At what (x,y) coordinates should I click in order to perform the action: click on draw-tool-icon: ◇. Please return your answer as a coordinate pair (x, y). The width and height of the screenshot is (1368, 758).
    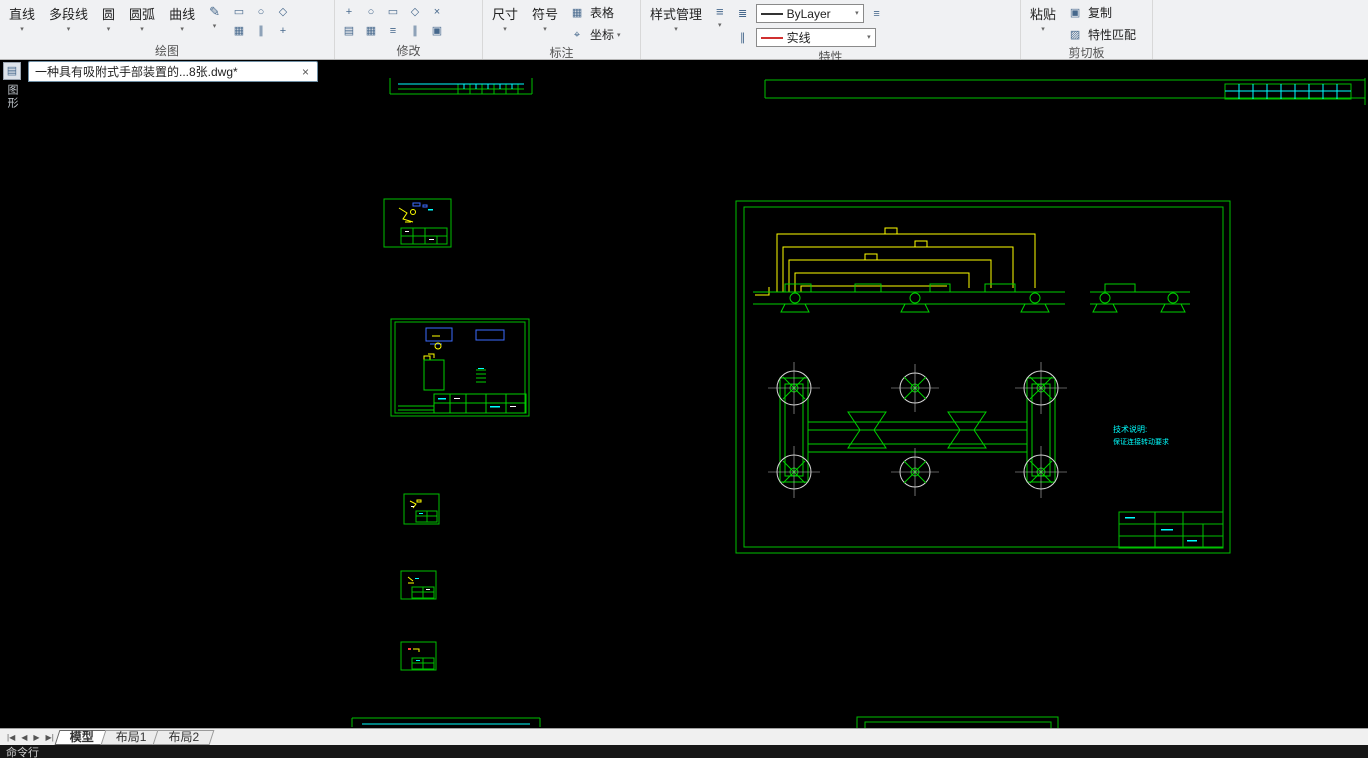
    Looking at the image, I should click on (283, 12).